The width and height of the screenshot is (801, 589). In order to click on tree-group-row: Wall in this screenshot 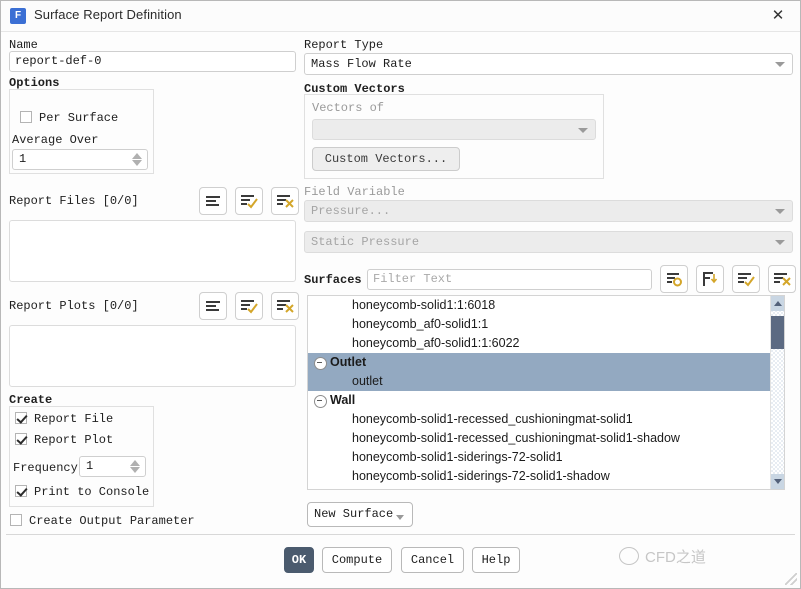, I will do `click(546, 400)`.